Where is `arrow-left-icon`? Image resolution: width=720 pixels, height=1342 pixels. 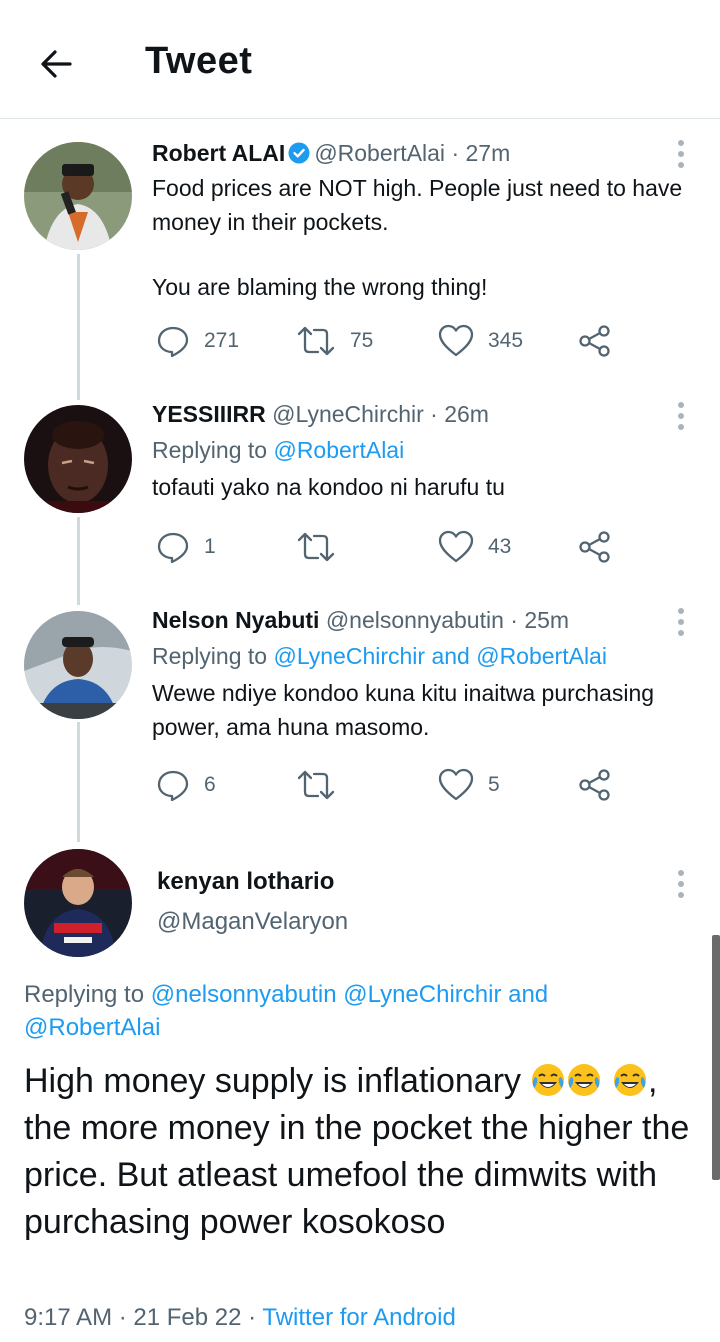 arrow-left-icon is located at coordinates (56, 64).